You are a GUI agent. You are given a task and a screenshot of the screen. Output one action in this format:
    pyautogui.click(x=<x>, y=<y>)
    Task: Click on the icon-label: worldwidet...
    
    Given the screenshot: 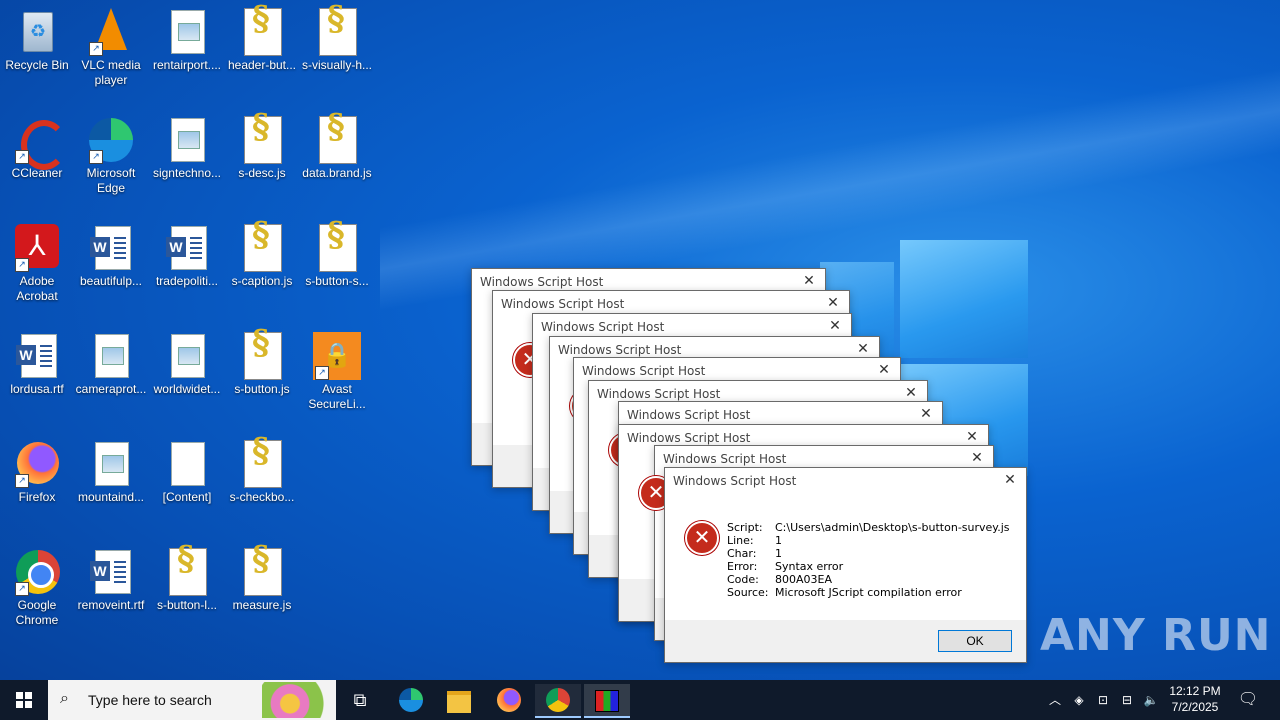 What is the action you would take?
    pyautogui.click(x=187, y=389)
    